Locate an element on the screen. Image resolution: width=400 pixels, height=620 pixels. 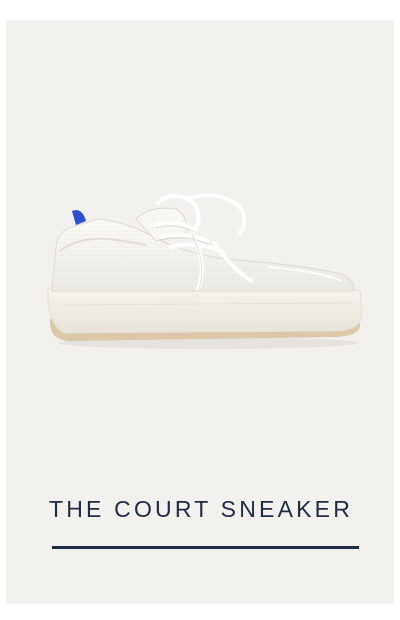
product-title-link: THE COURT SNEAKER is located at coordinates (202, 522).